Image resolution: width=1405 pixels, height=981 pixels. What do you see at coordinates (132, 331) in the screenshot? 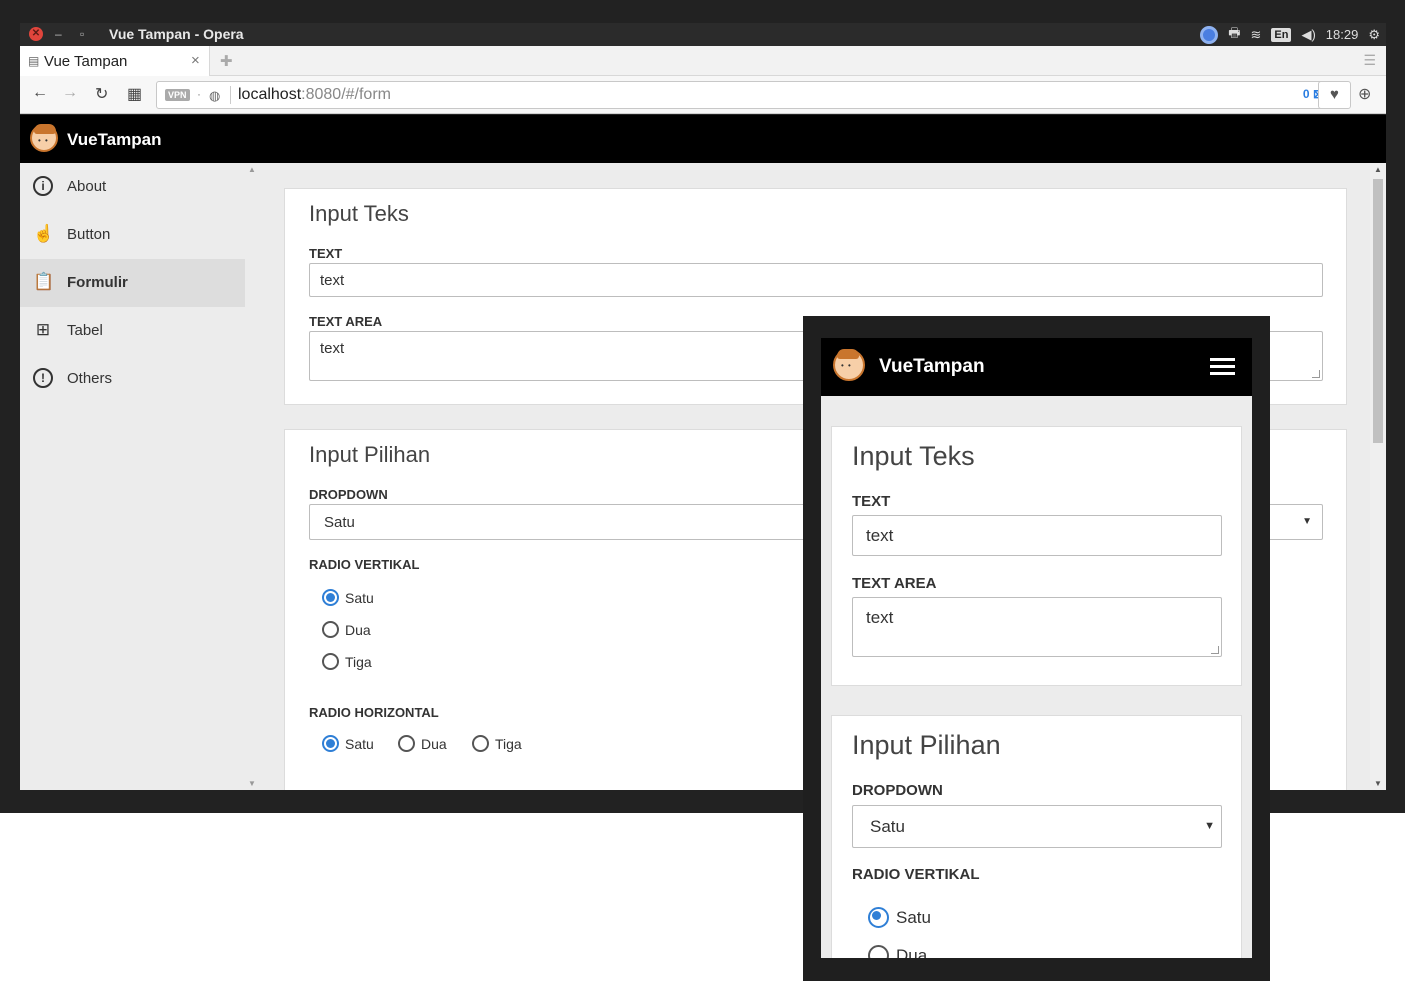
I see `sidebar-item-tabel: ⊞ Tabel` at bounding box center [132, 331].